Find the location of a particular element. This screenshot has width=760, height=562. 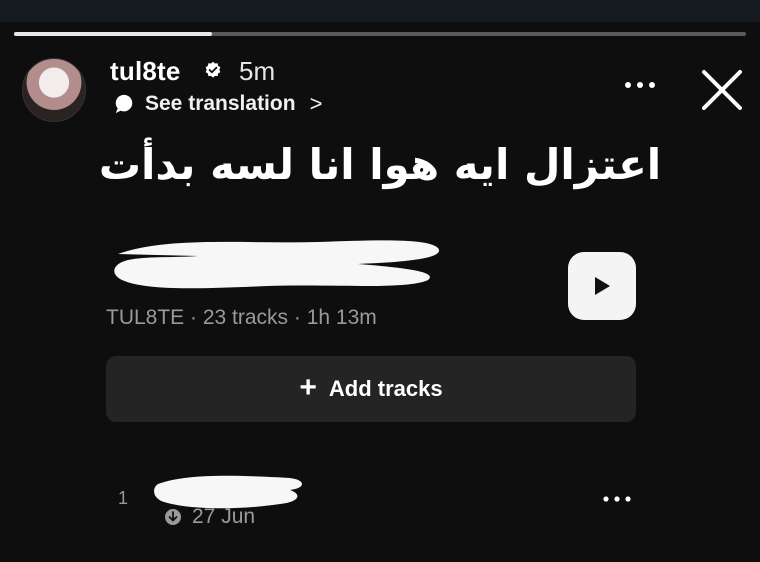

add-tracks-label: Add tracks is located at coordinates (385, 388).